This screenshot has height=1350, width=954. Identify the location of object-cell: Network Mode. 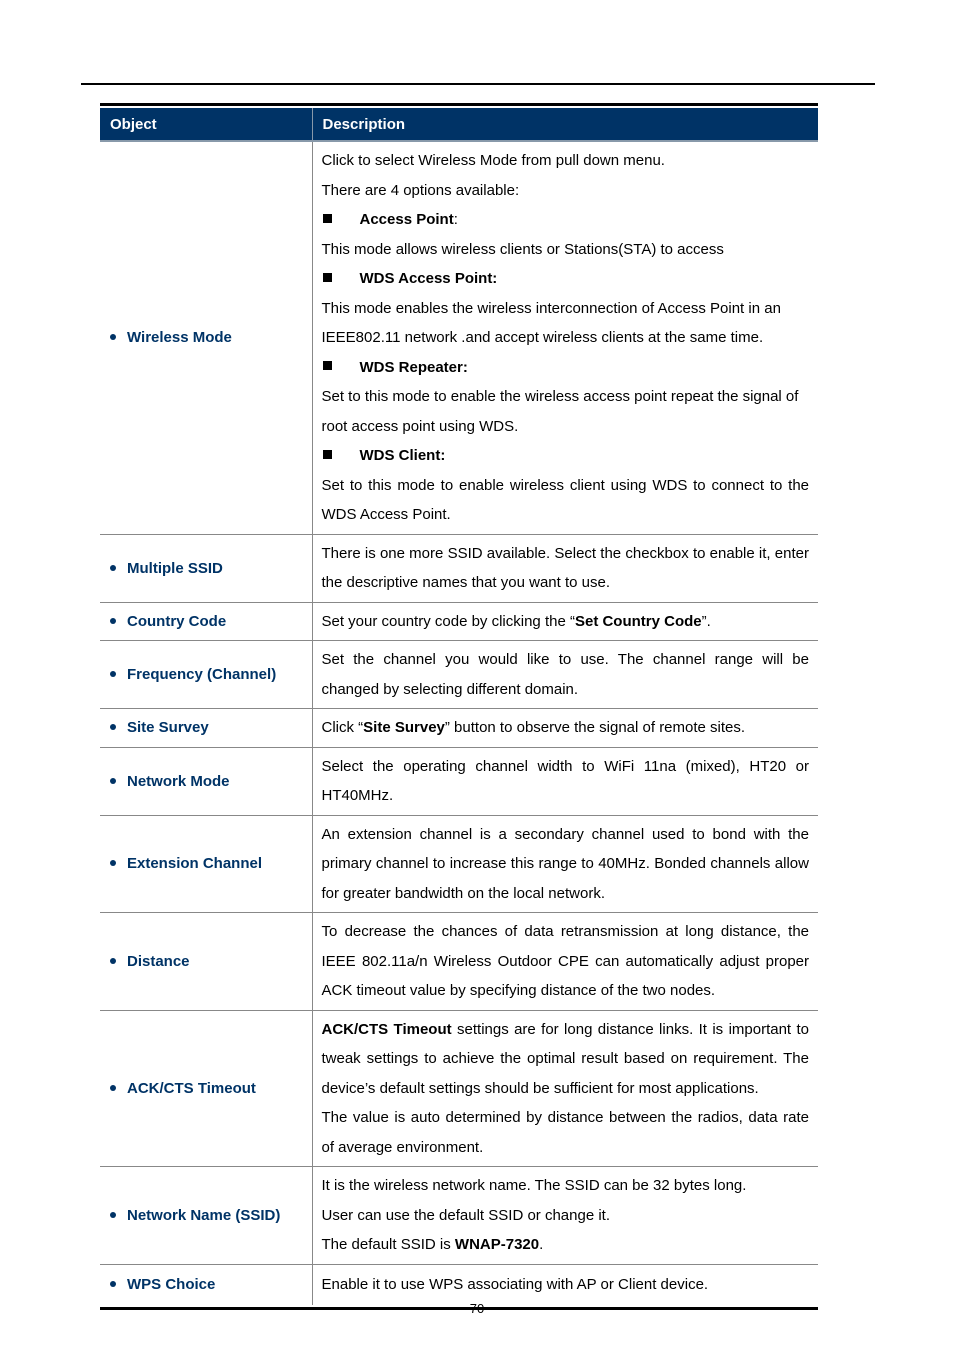
(206, 781).